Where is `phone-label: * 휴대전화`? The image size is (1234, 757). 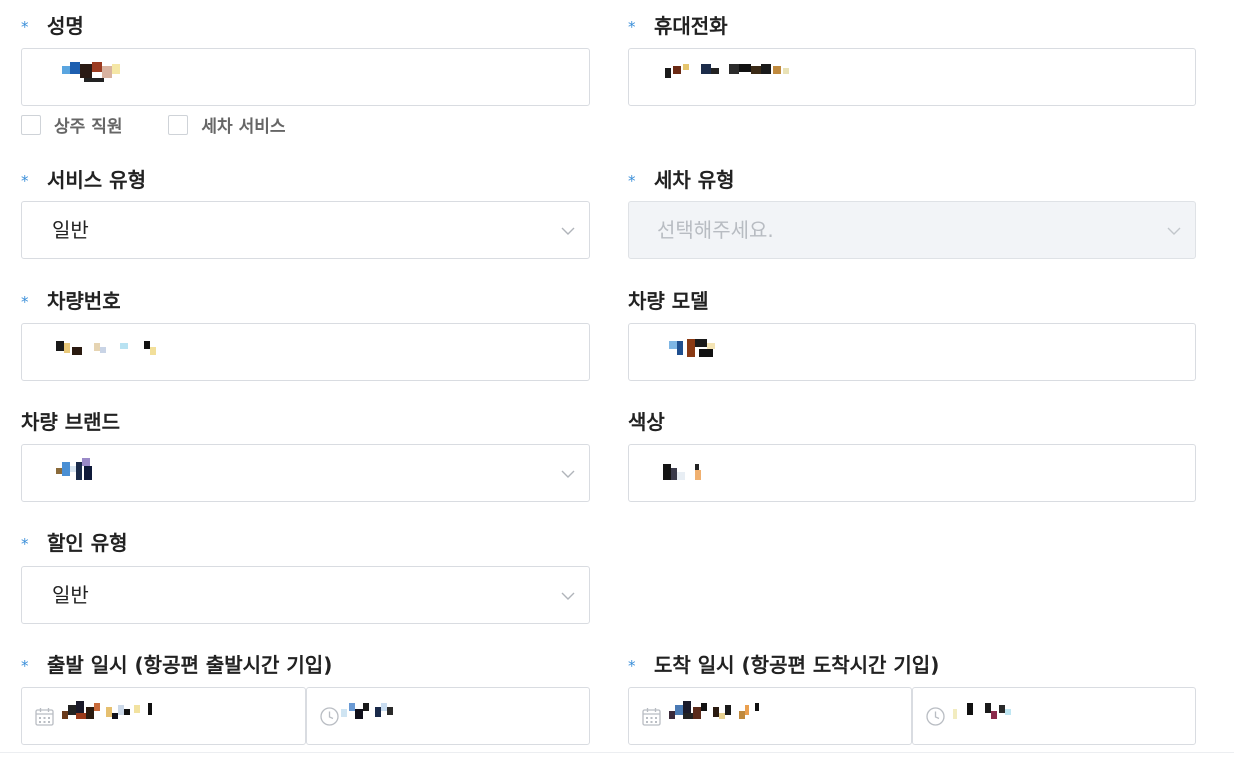
phone-label: * 휴대전화 is located at coordinates (678, 26).